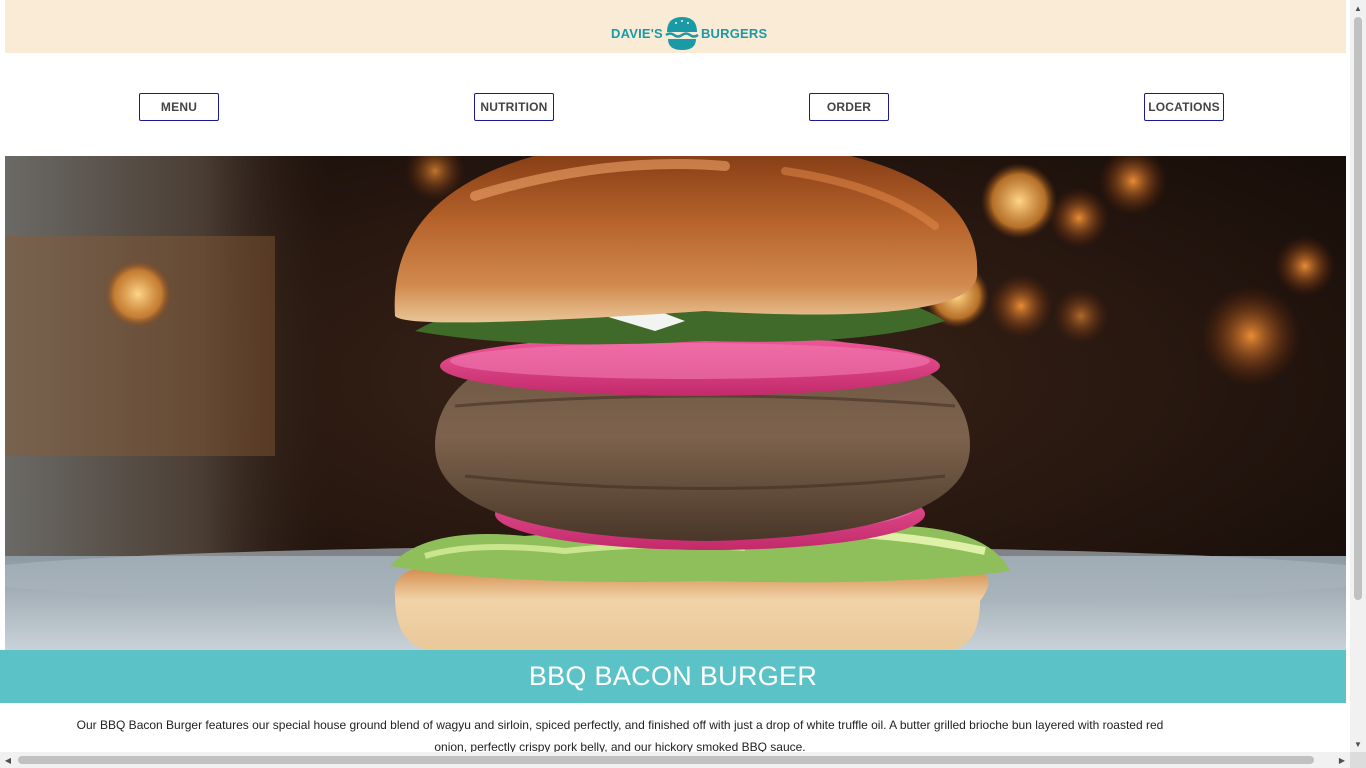 Image resolution: width=1366 pixels, height=768 pixels. What do you see at coordinates (1358, 308) in the screenshot?
I see `vertical-scroll-thumb` at bounding box center [1358, 308].